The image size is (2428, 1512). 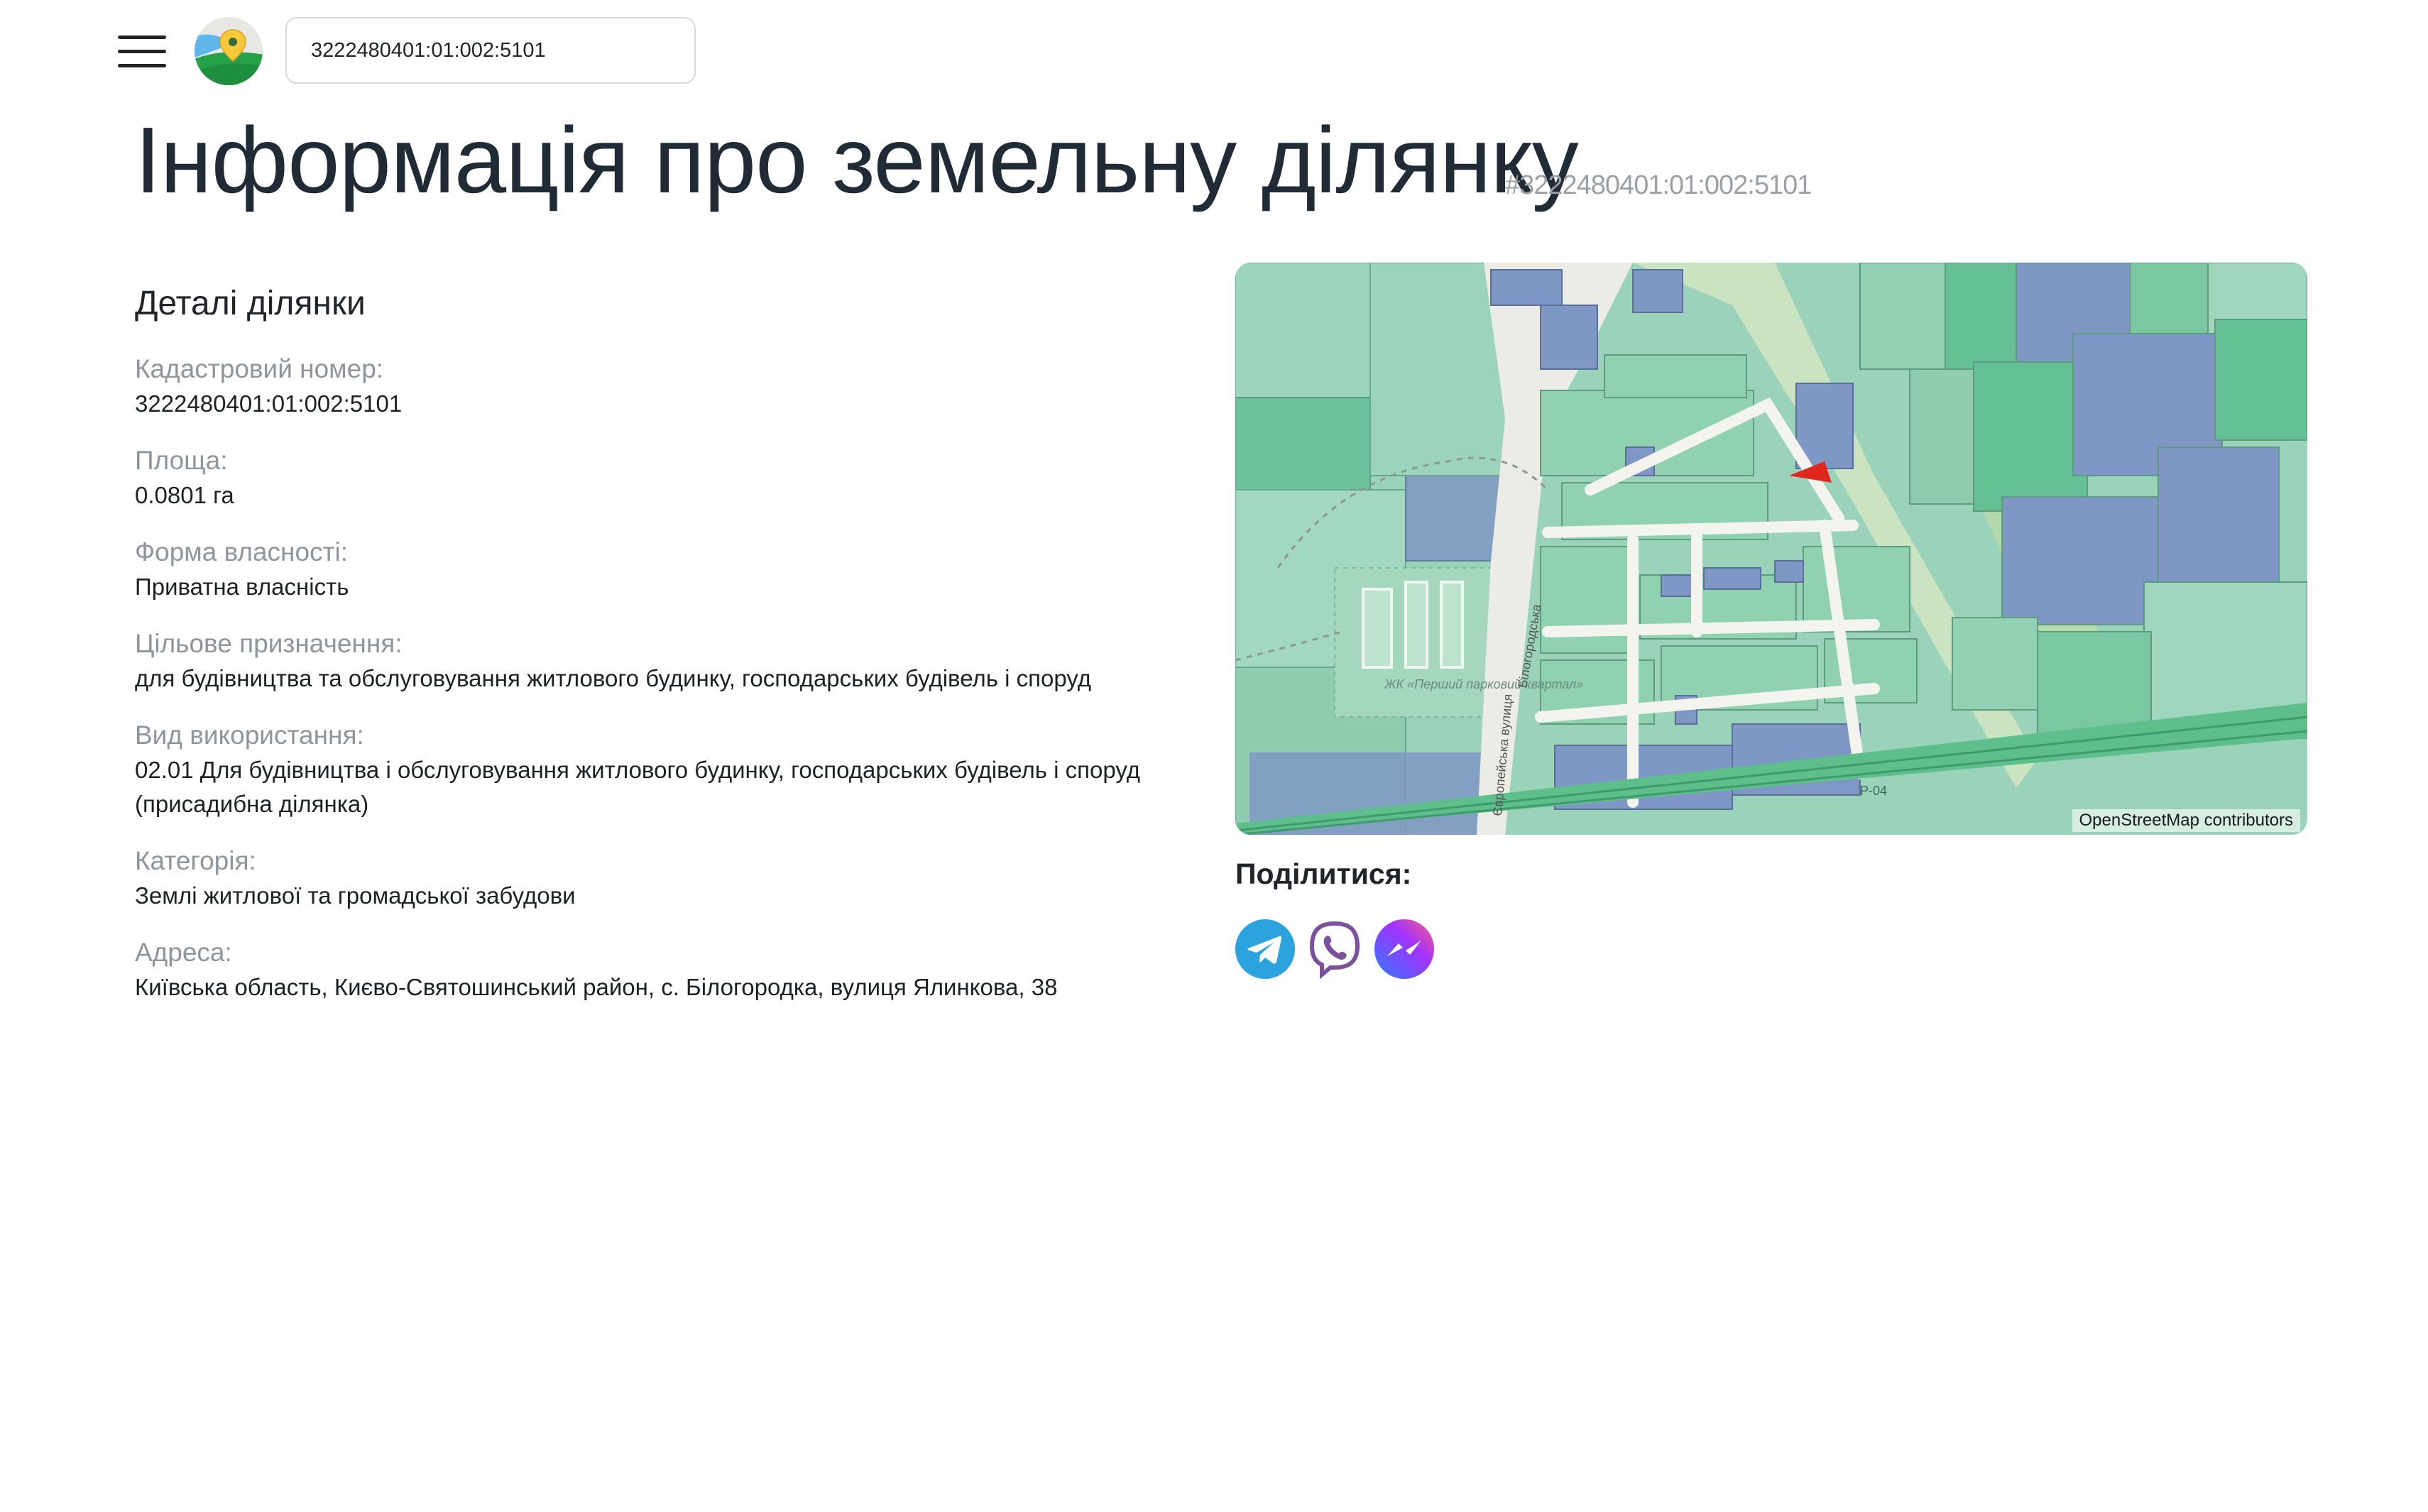 What do you see at coordinates (195, 861) in the screenshot?
I see `field-label: Категорія:` at bounding box center [195, 861].